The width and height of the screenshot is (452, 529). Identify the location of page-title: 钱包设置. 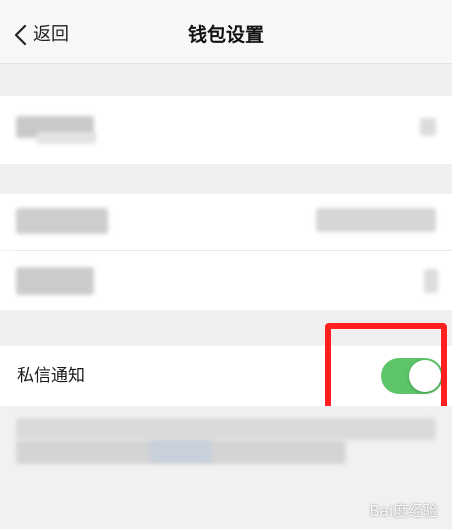
(225, 35).